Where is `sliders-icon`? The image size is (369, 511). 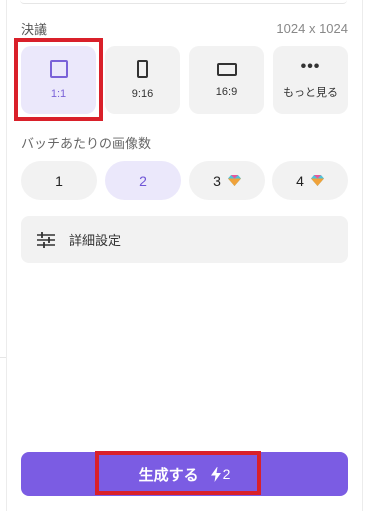 sliders-icon is located at coordinates (46, 239).